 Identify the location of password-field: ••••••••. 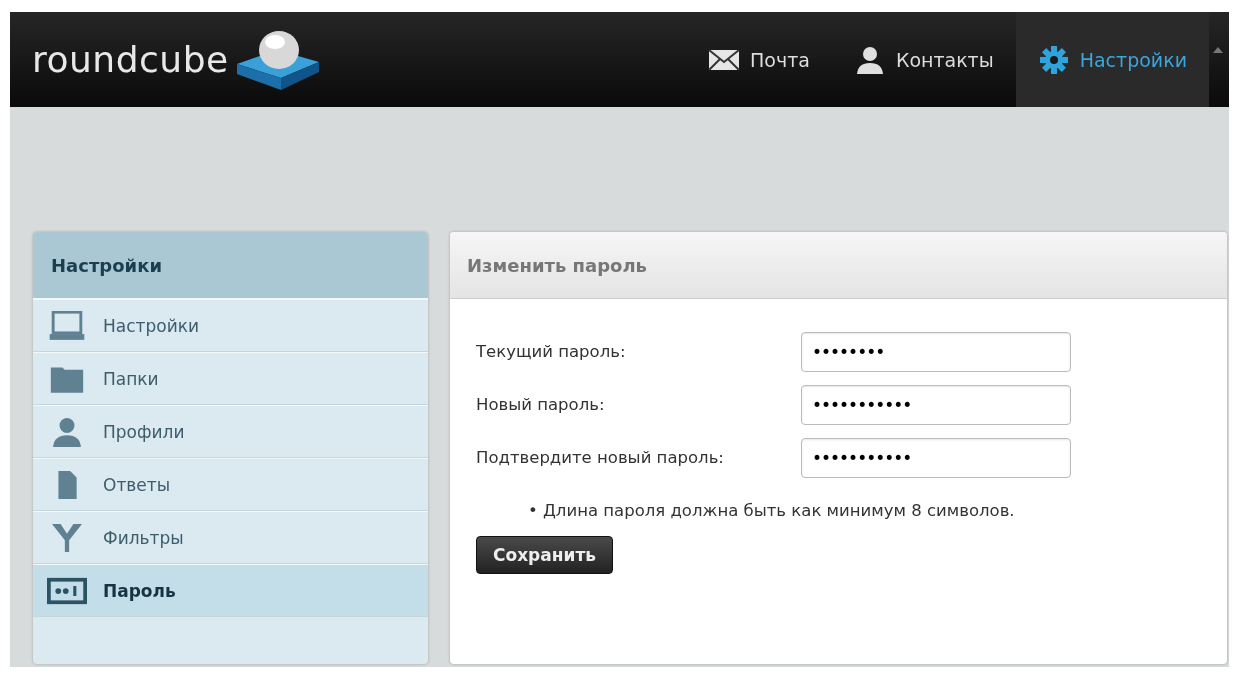
(936, 351).